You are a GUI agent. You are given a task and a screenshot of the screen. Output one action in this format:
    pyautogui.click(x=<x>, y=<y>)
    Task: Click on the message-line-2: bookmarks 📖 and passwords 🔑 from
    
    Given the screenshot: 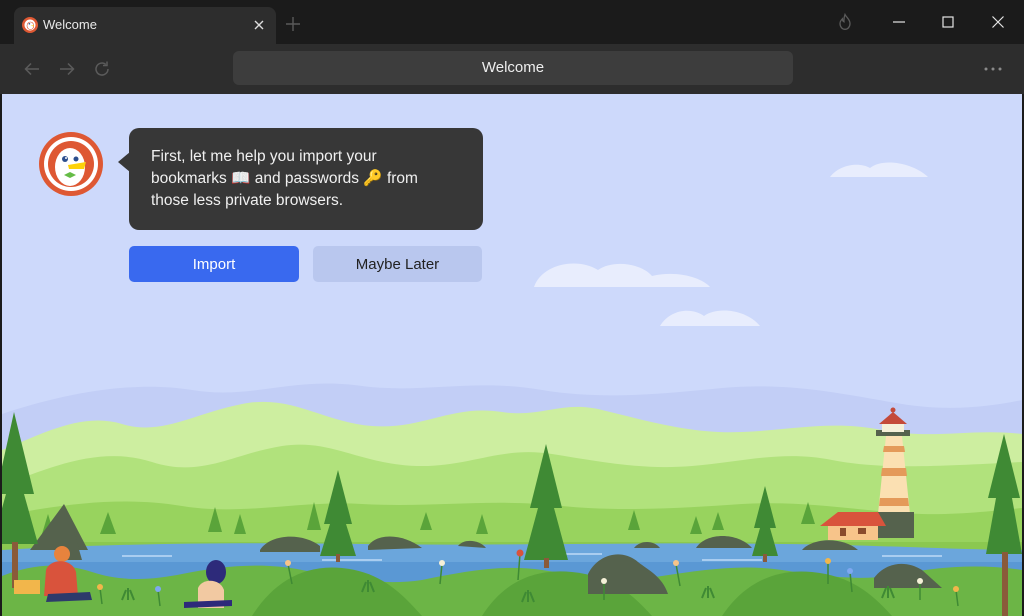 What is the action you would take?
    pyautogui.click(x=311, y=179)
    